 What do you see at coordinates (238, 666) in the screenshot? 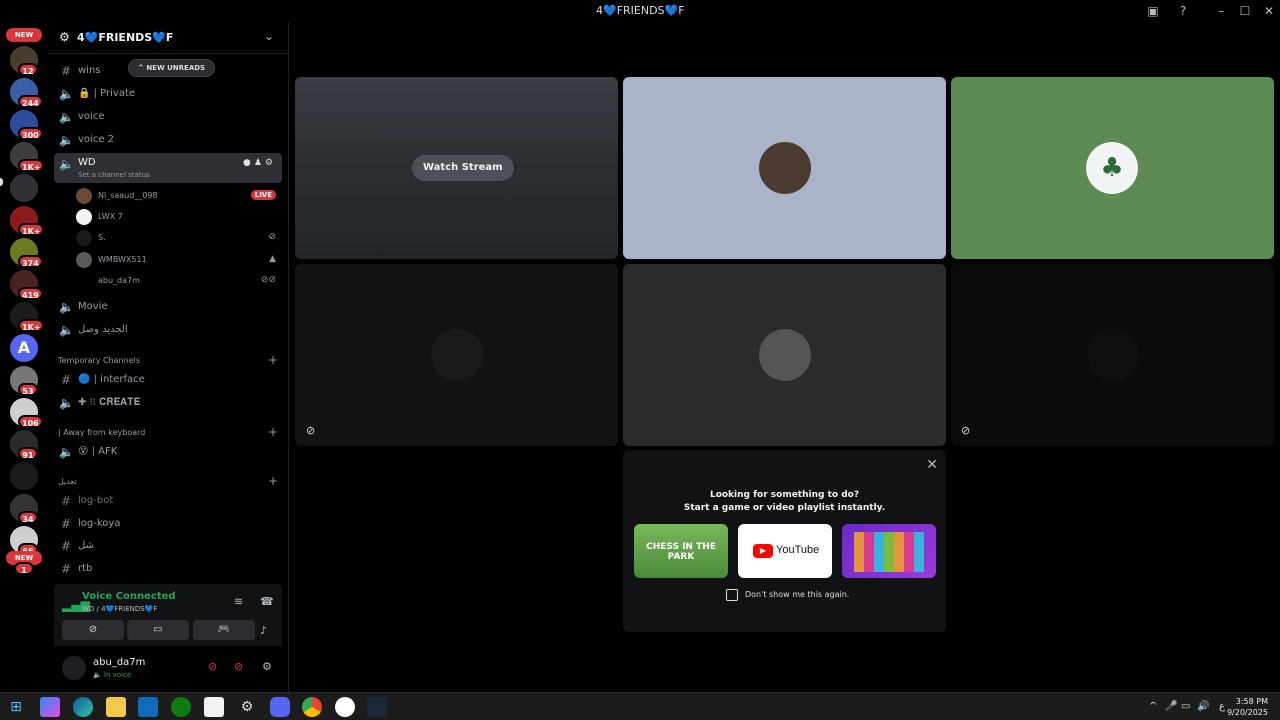
I see `deafen-icon: ⊘` at bounding box center [238, 666].